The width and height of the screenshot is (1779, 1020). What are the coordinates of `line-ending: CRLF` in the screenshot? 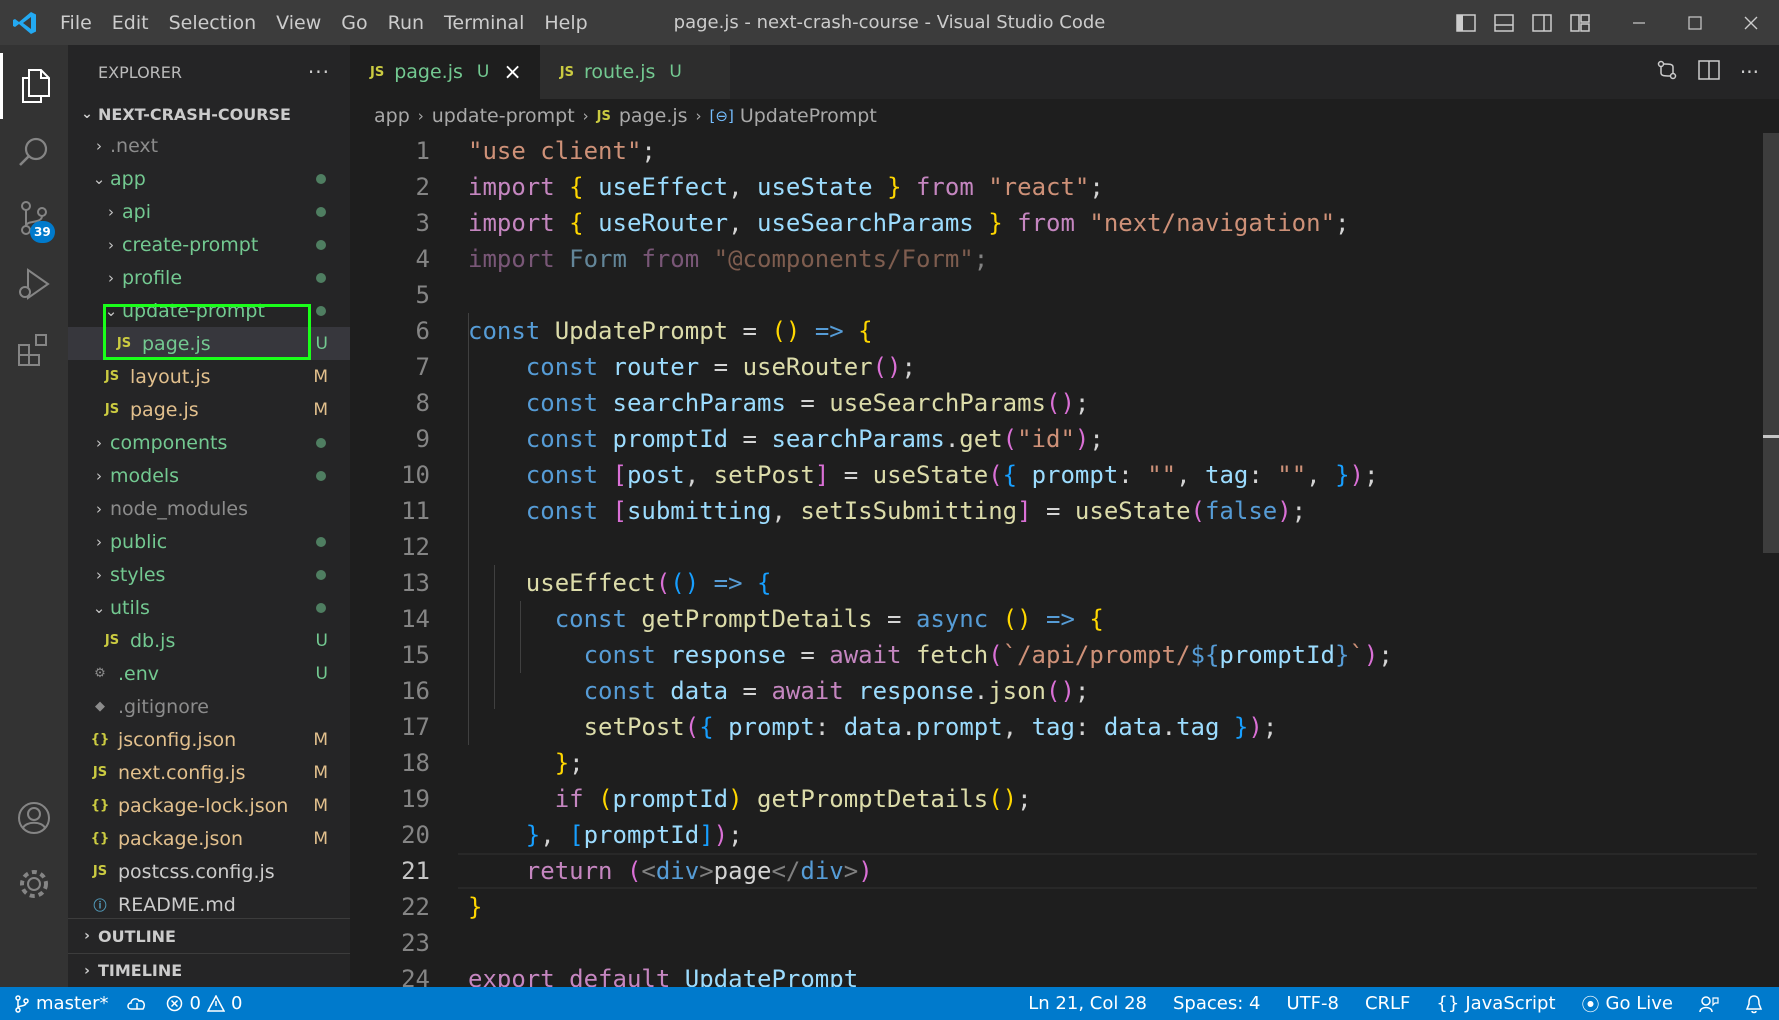 It's located at (1387, 1003).